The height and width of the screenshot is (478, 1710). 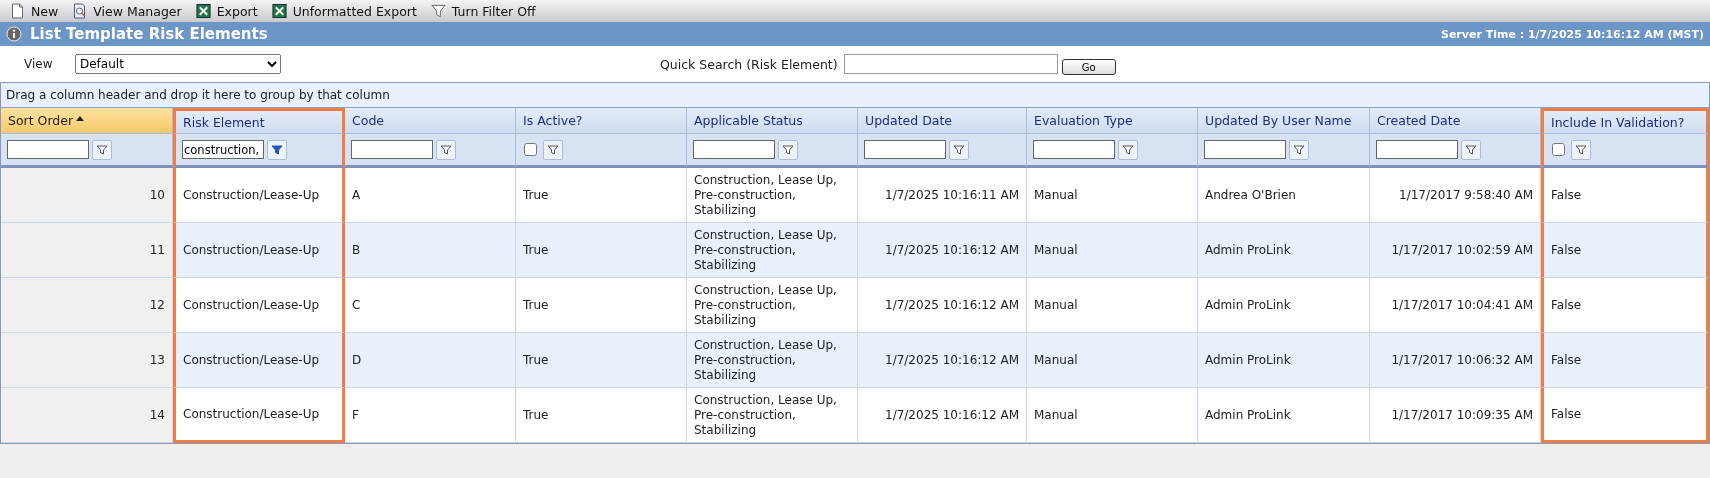 I want to click on server-time: Server Time : 1/7/2025 10:16:12 AM (MST), so click(x=1572, y=34).